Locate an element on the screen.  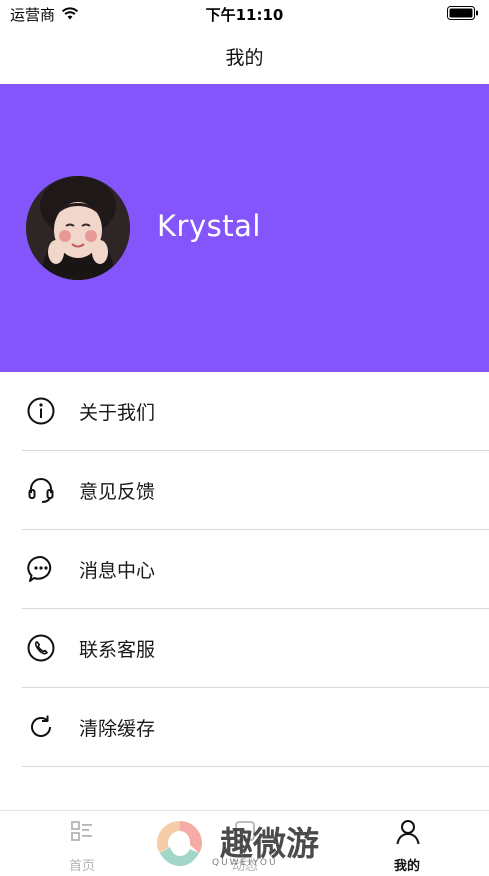
menu-item-label: 联系客服 is located at coordinates (117, 649).